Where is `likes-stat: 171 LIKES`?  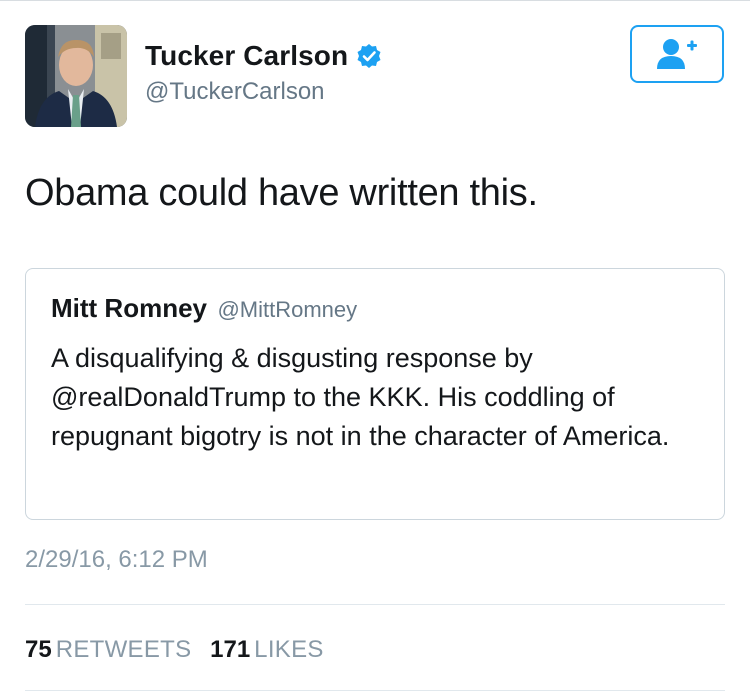
likes-stat: 171 LIKES is located at coordinates (267, 649).